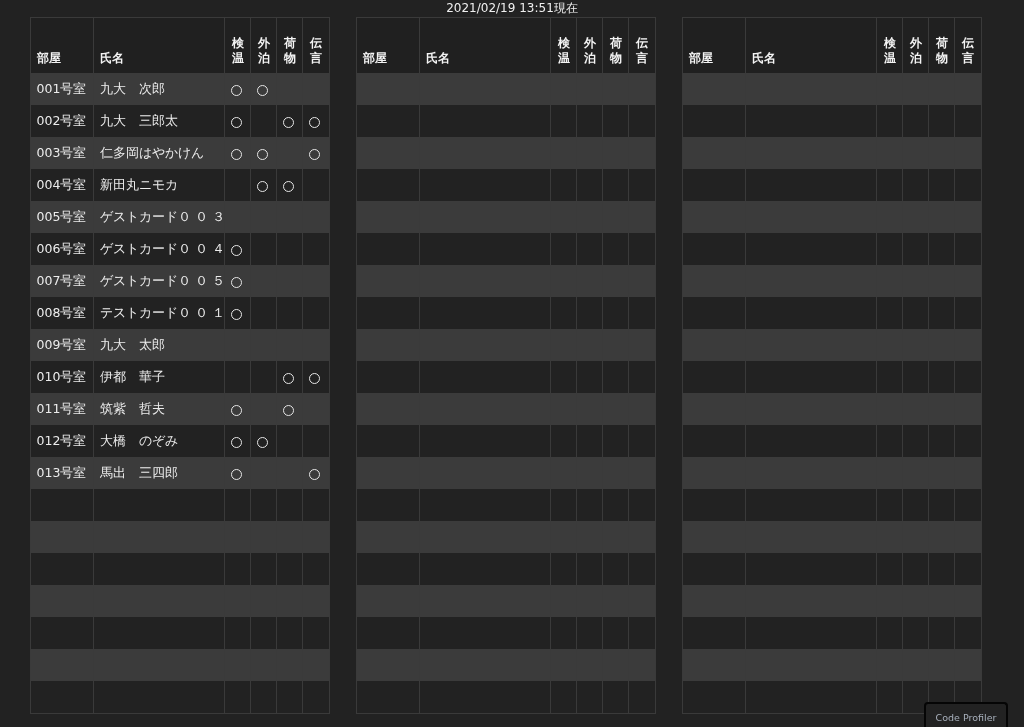 The height and width of the screenshot is (727, 1024). Describe the element at coordinates (966, 714) in the screenshot. I see `code-profiler-tab: Code Profiler` at that location.